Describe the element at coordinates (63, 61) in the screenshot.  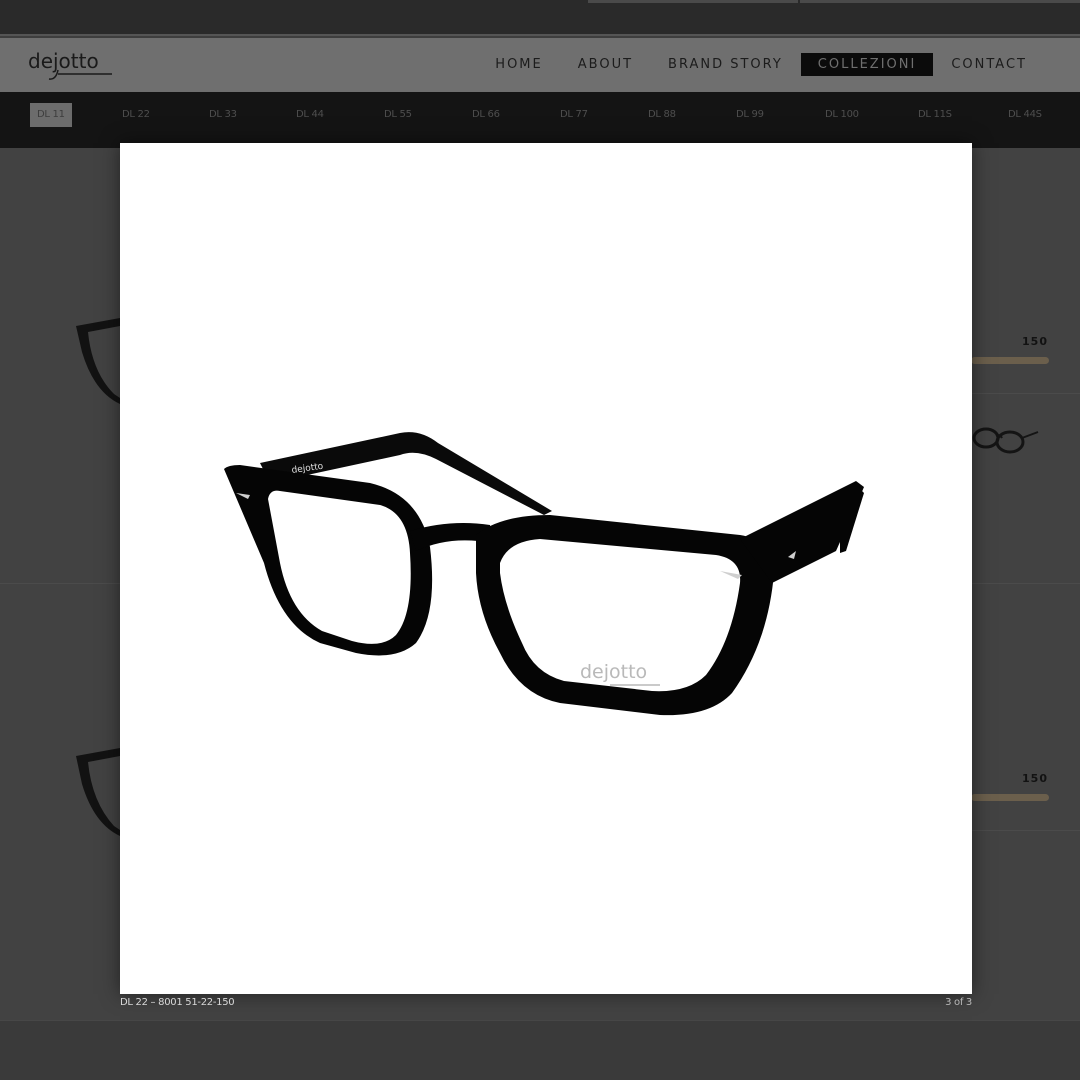
I see `svg-text: dejotto` at that location.